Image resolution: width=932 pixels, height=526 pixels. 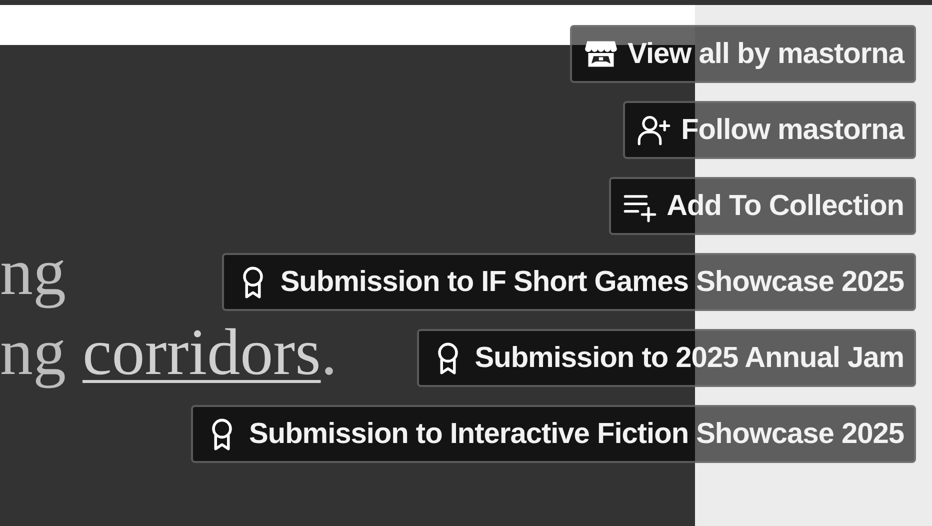 I want to click on corridors-link: corridors, so click(x=201, y=352).